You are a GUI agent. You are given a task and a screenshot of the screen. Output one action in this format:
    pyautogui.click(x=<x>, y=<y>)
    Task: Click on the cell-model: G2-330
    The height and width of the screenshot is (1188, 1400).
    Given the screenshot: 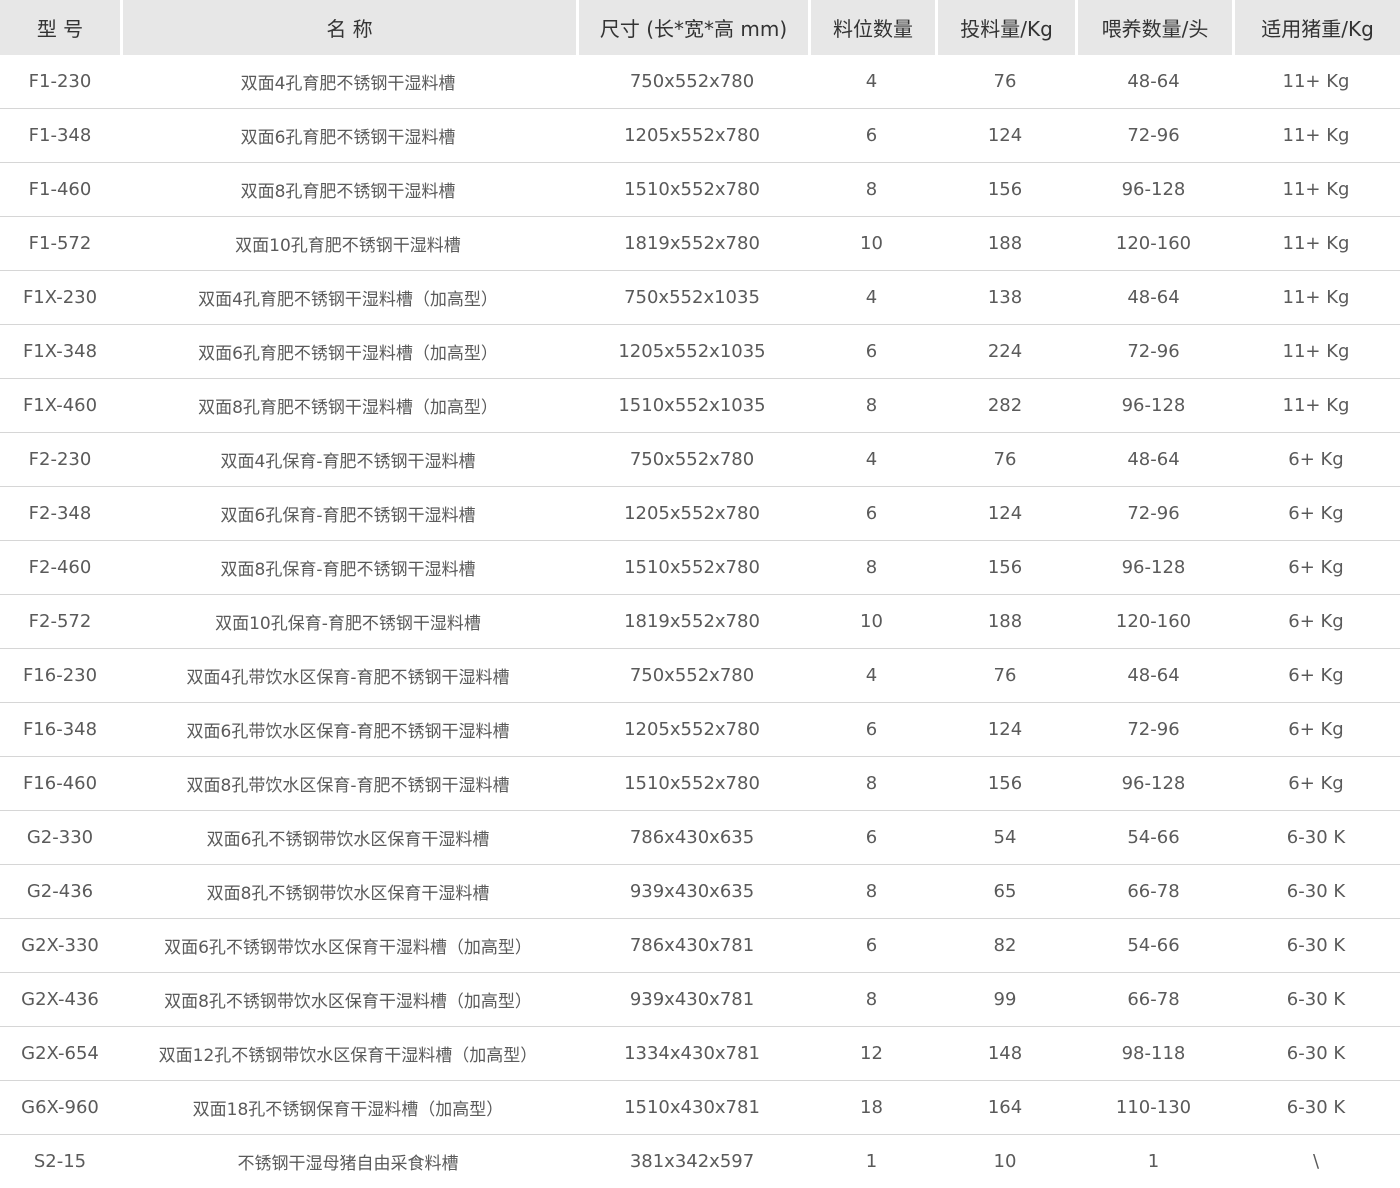 What is the action you would take?
    pyautogui.click(x=60, y=838)
    